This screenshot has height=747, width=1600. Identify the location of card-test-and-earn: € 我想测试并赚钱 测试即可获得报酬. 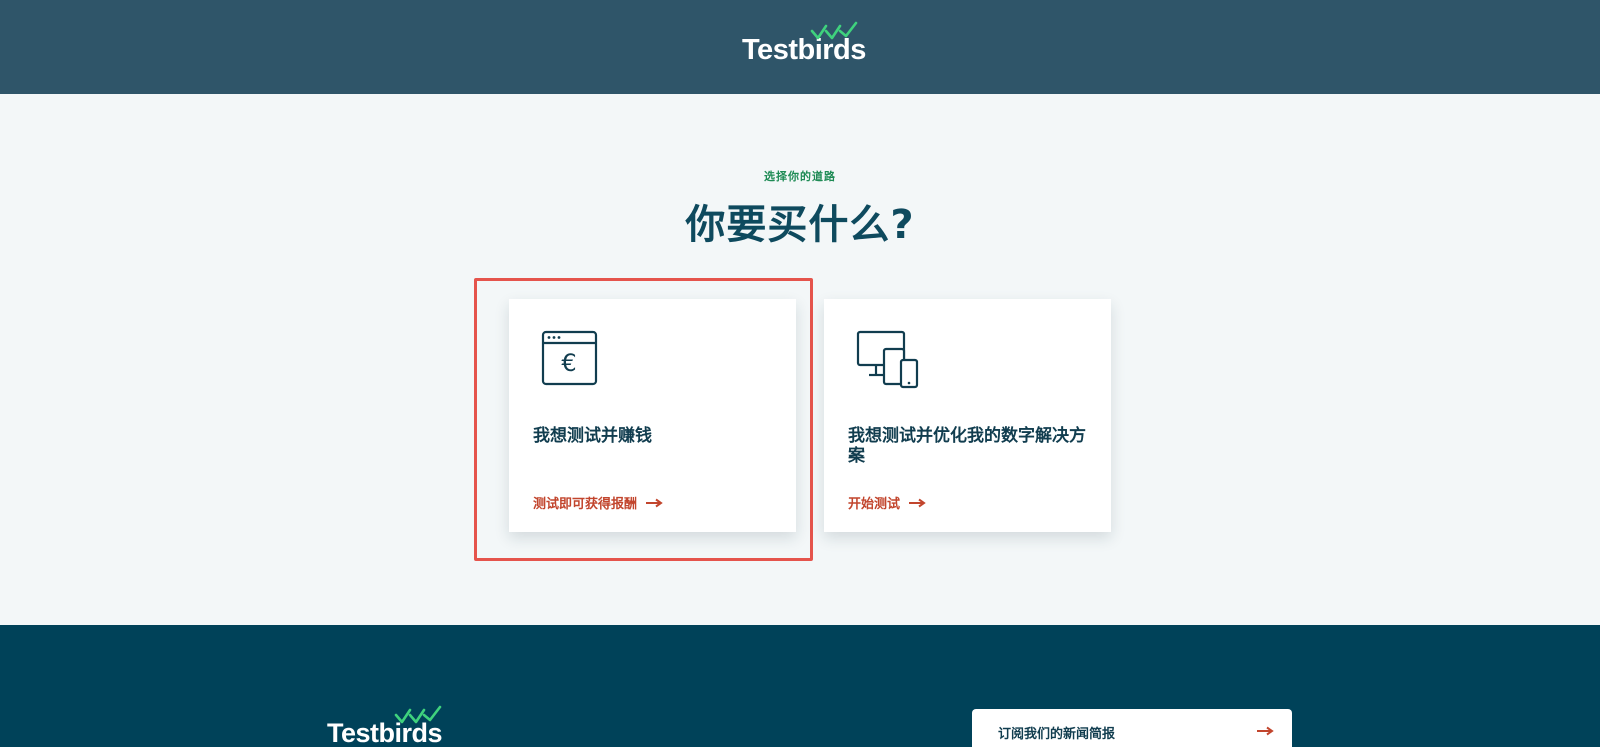
(652, 415).